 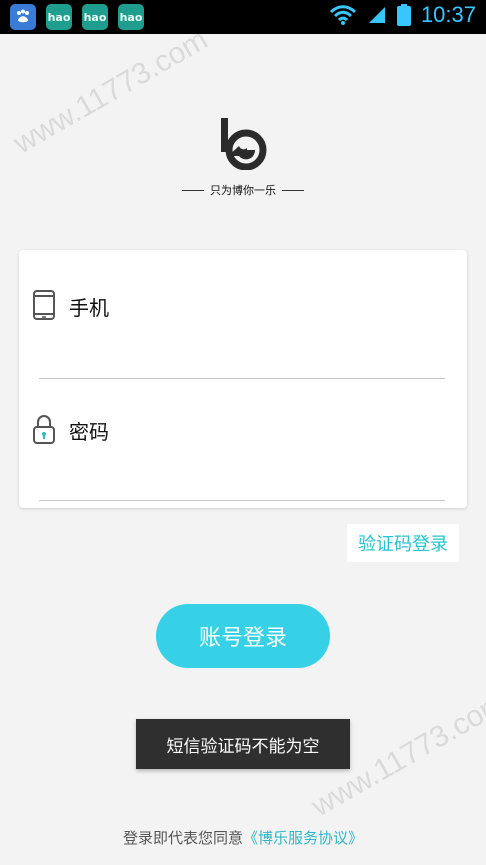 I want to click on agreement-text: 登录即代表您同意《博乐服务协议》, so click(x=243, y=837).